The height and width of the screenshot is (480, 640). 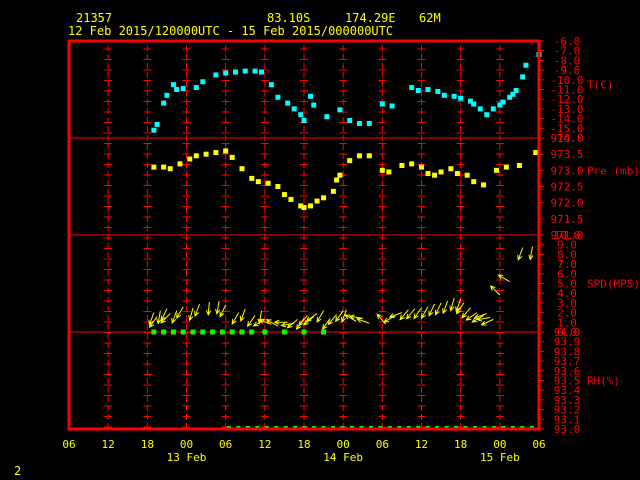 I want to click on humidity-axis-label: RH(%), so click(x=603, y=381).